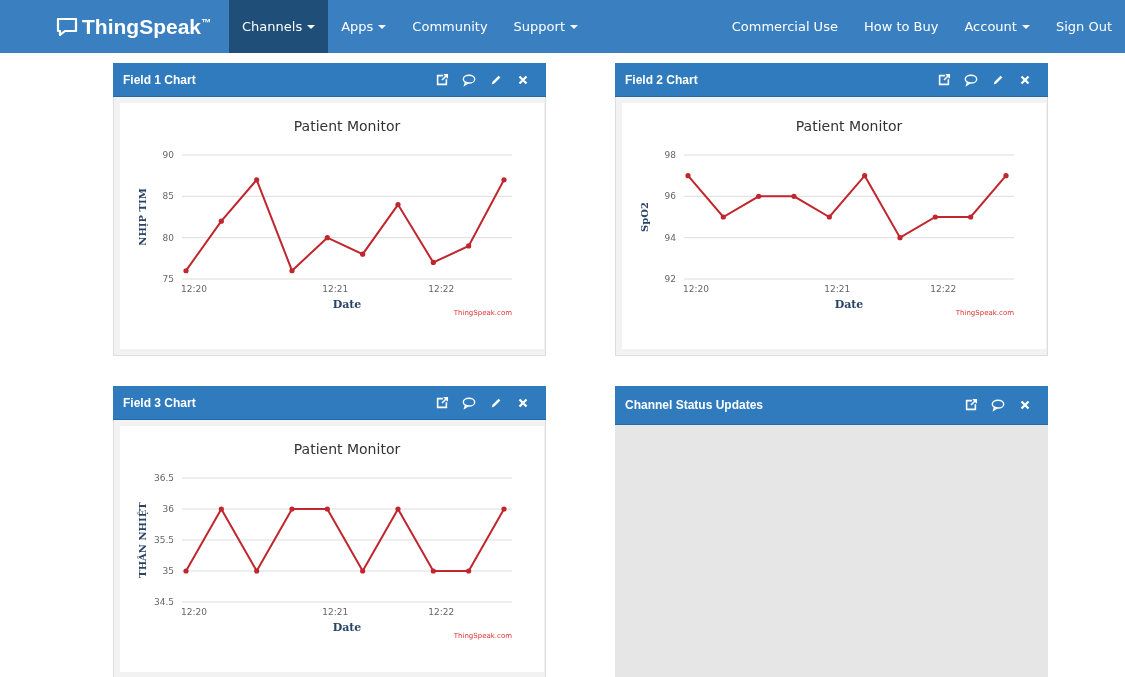  Describe the element at coordinates (168, 279) in the screenshot. I see `y-tick-label: 75` at that location.